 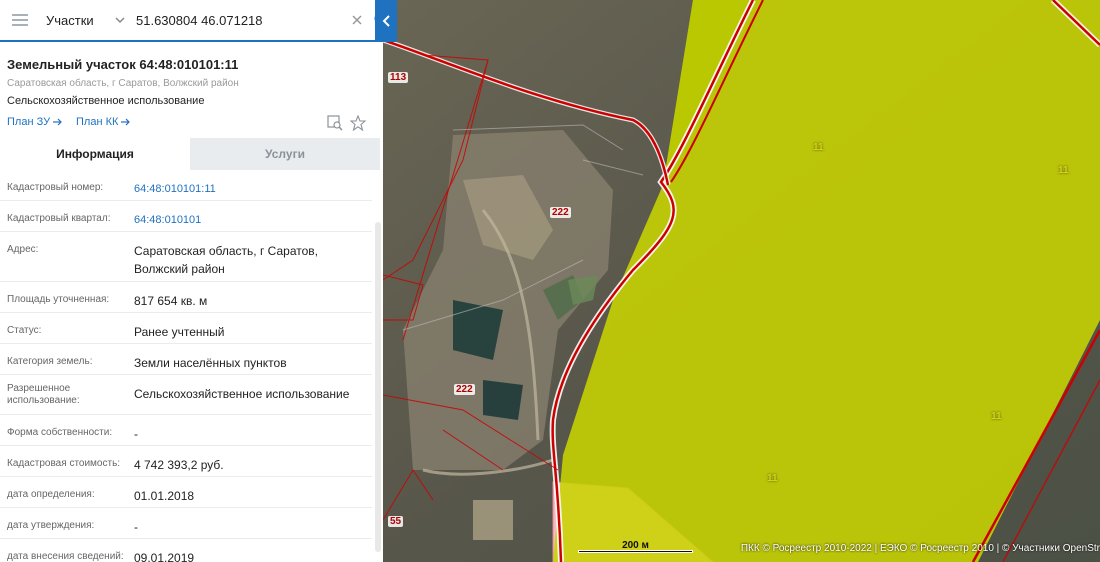 What do you see at coordinates (75, 20) in the screenshot?
I see `search-type-select: Участки` at bounding box center [75, 20].